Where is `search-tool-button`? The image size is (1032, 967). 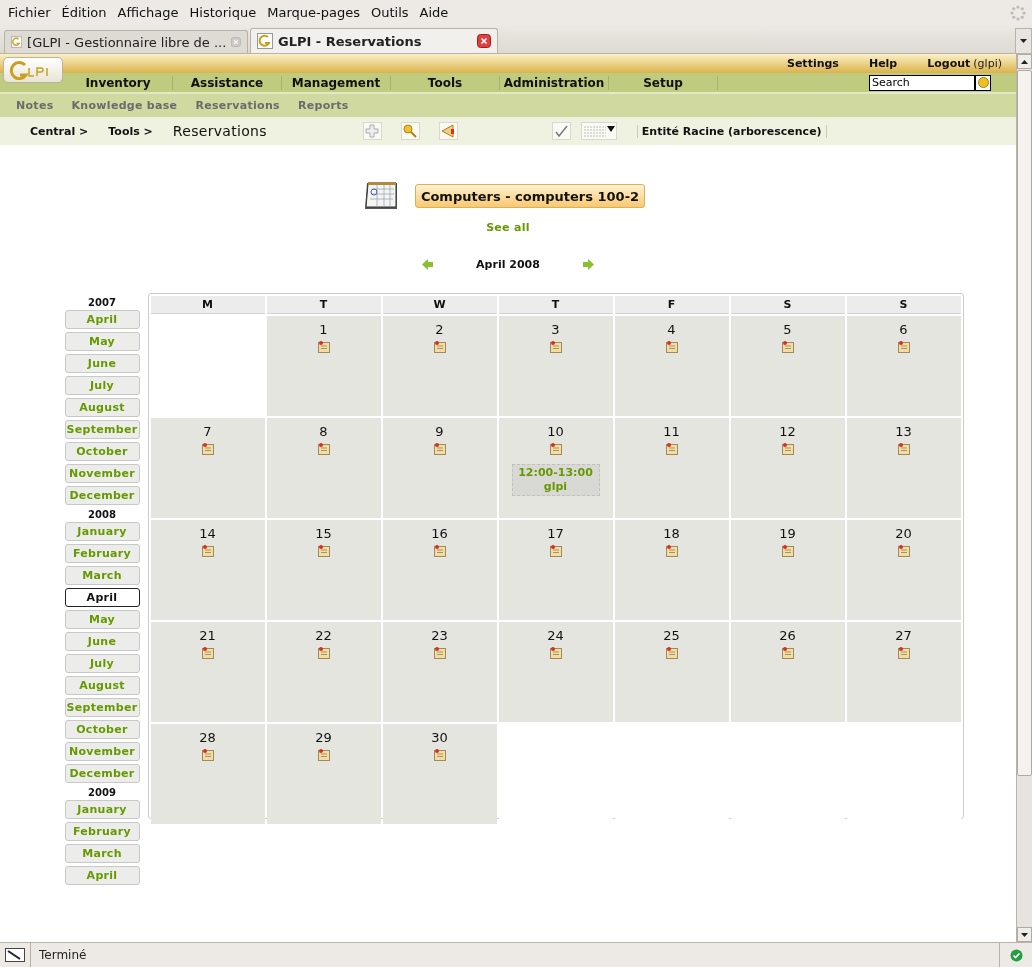 search-tool-button is located at coordinates (410, 131).